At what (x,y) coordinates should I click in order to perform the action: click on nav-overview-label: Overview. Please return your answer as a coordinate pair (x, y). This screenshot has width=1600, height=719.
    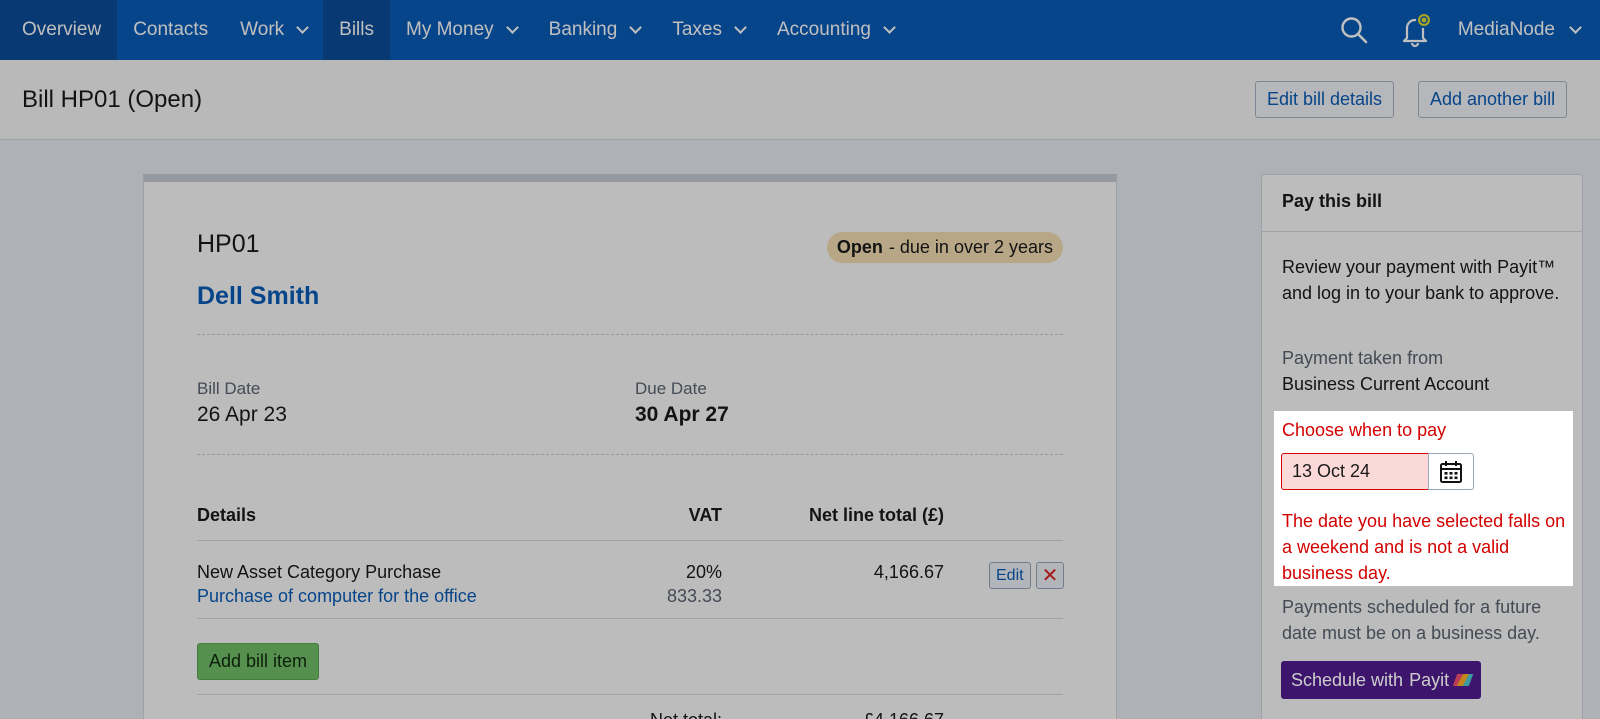
    Looking at the image, I should click on (62, 29).